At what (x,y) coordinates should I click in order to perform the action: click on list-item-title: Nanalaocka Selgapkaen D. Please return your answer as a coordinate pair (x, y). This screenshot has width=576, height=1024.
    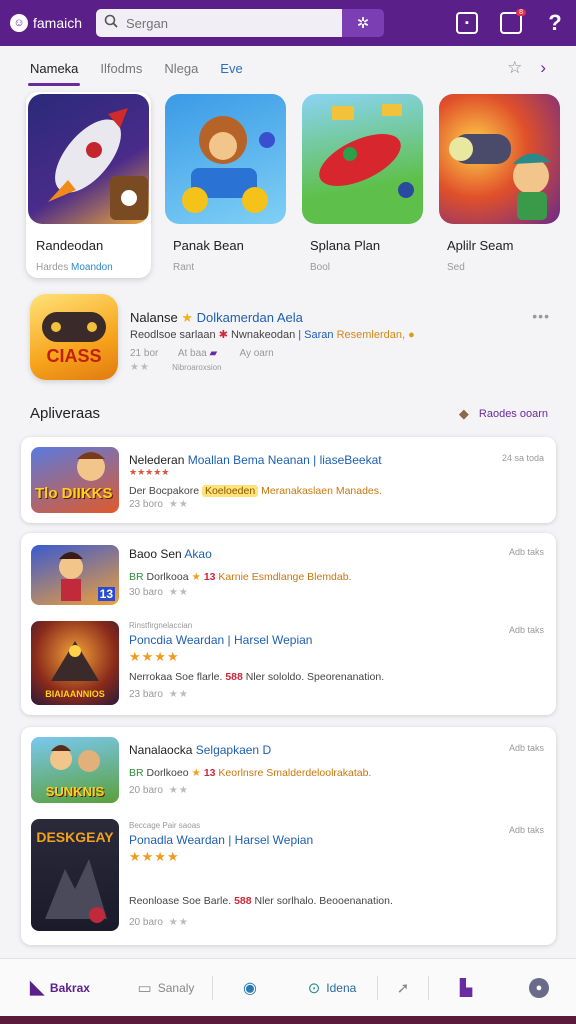
    Looking at the image, I should click on (200, 750).